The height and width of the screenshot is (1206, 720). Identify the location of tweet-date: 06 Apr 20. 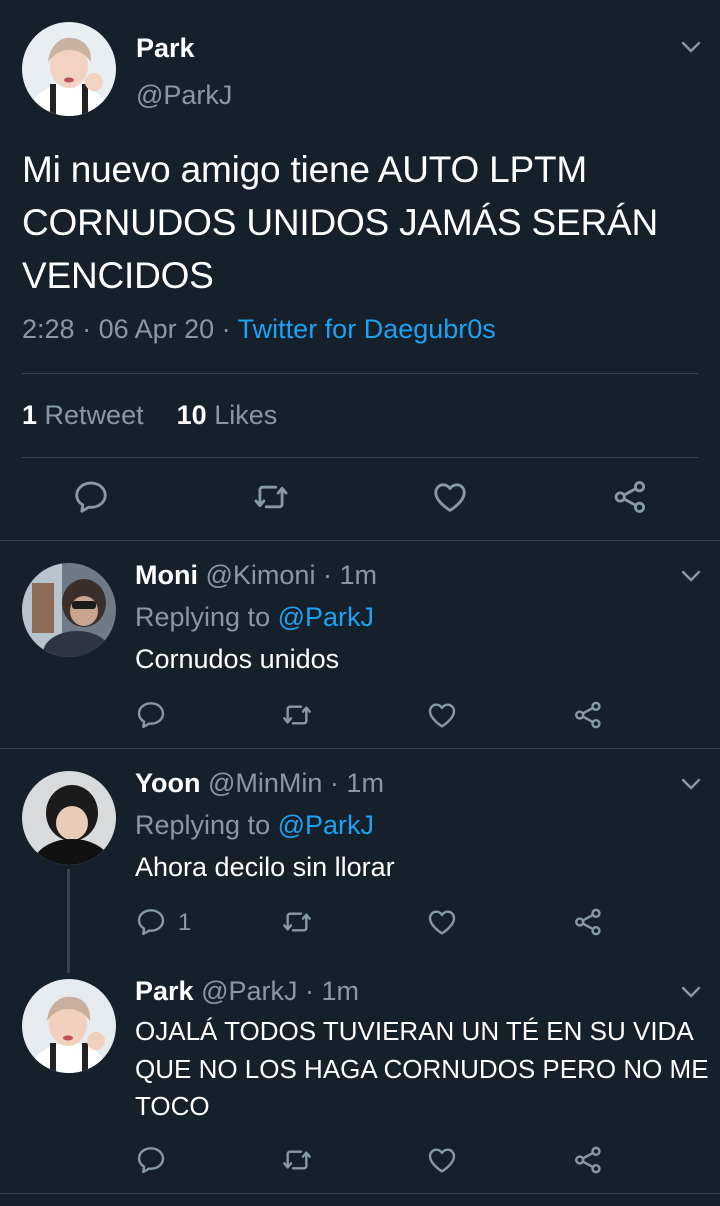
(156, 329).